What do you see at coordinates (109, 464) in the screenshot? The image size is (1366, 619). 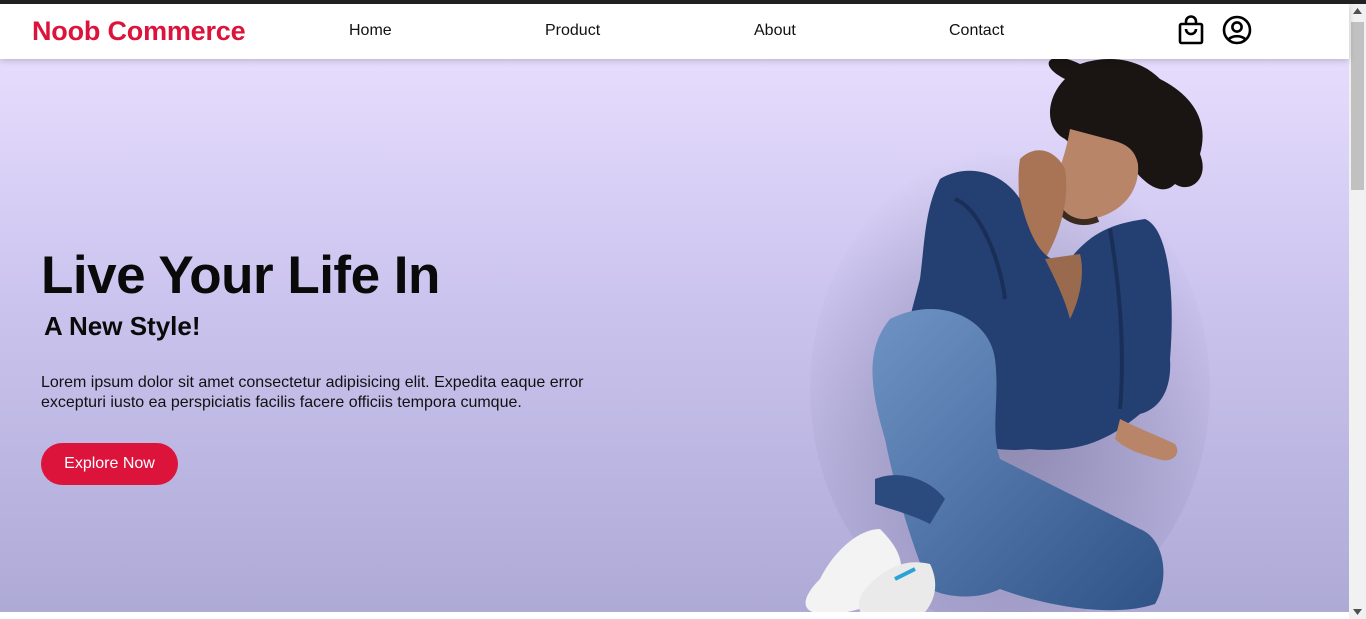 I see `explore-now-button: Explore Now` at bounding box center [109, 464].